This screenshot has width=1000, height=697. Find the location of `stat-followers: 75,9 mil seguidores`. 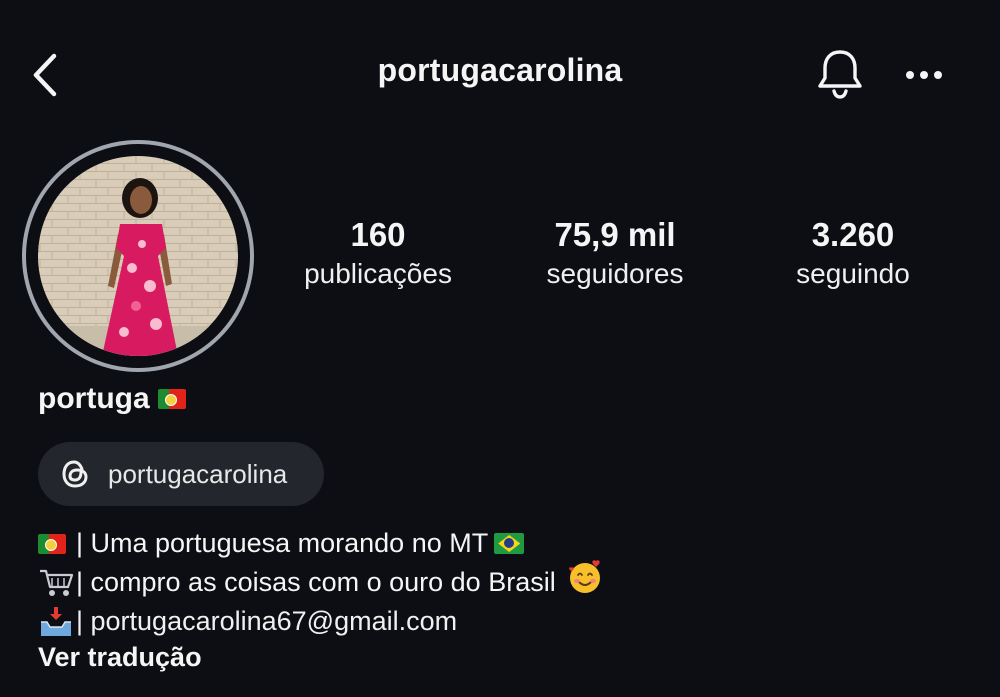

stat-followers: 75,9 mil seguidores is located at coordinates (615, 253).